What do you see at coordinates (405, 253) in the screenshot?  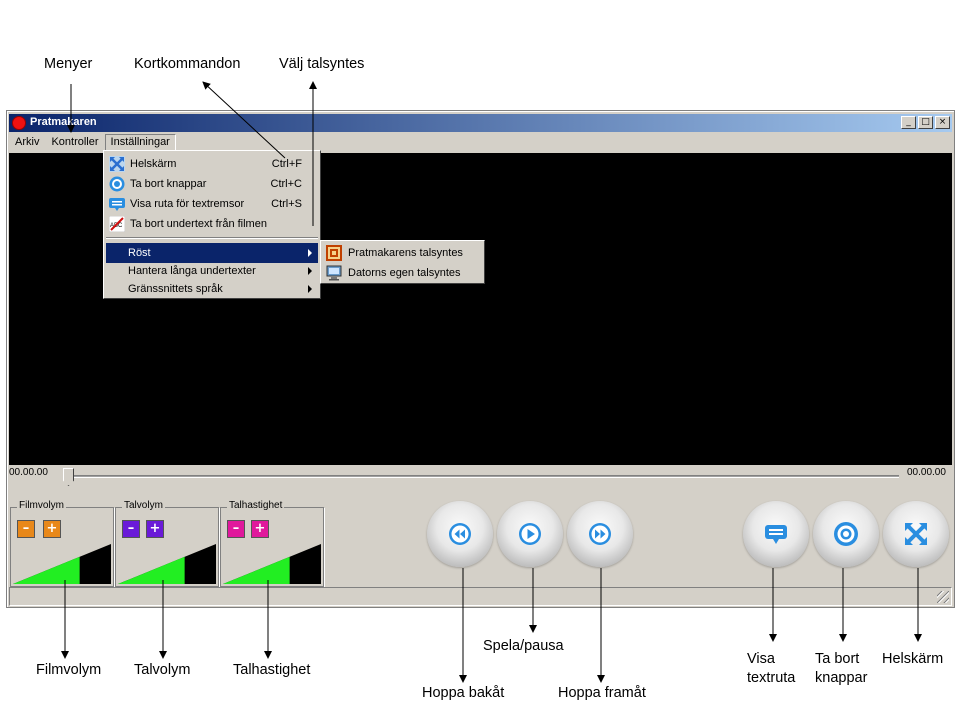 I see `voice-option-label: Pratmakarens talsyntes` at bounding box center [405, 253].